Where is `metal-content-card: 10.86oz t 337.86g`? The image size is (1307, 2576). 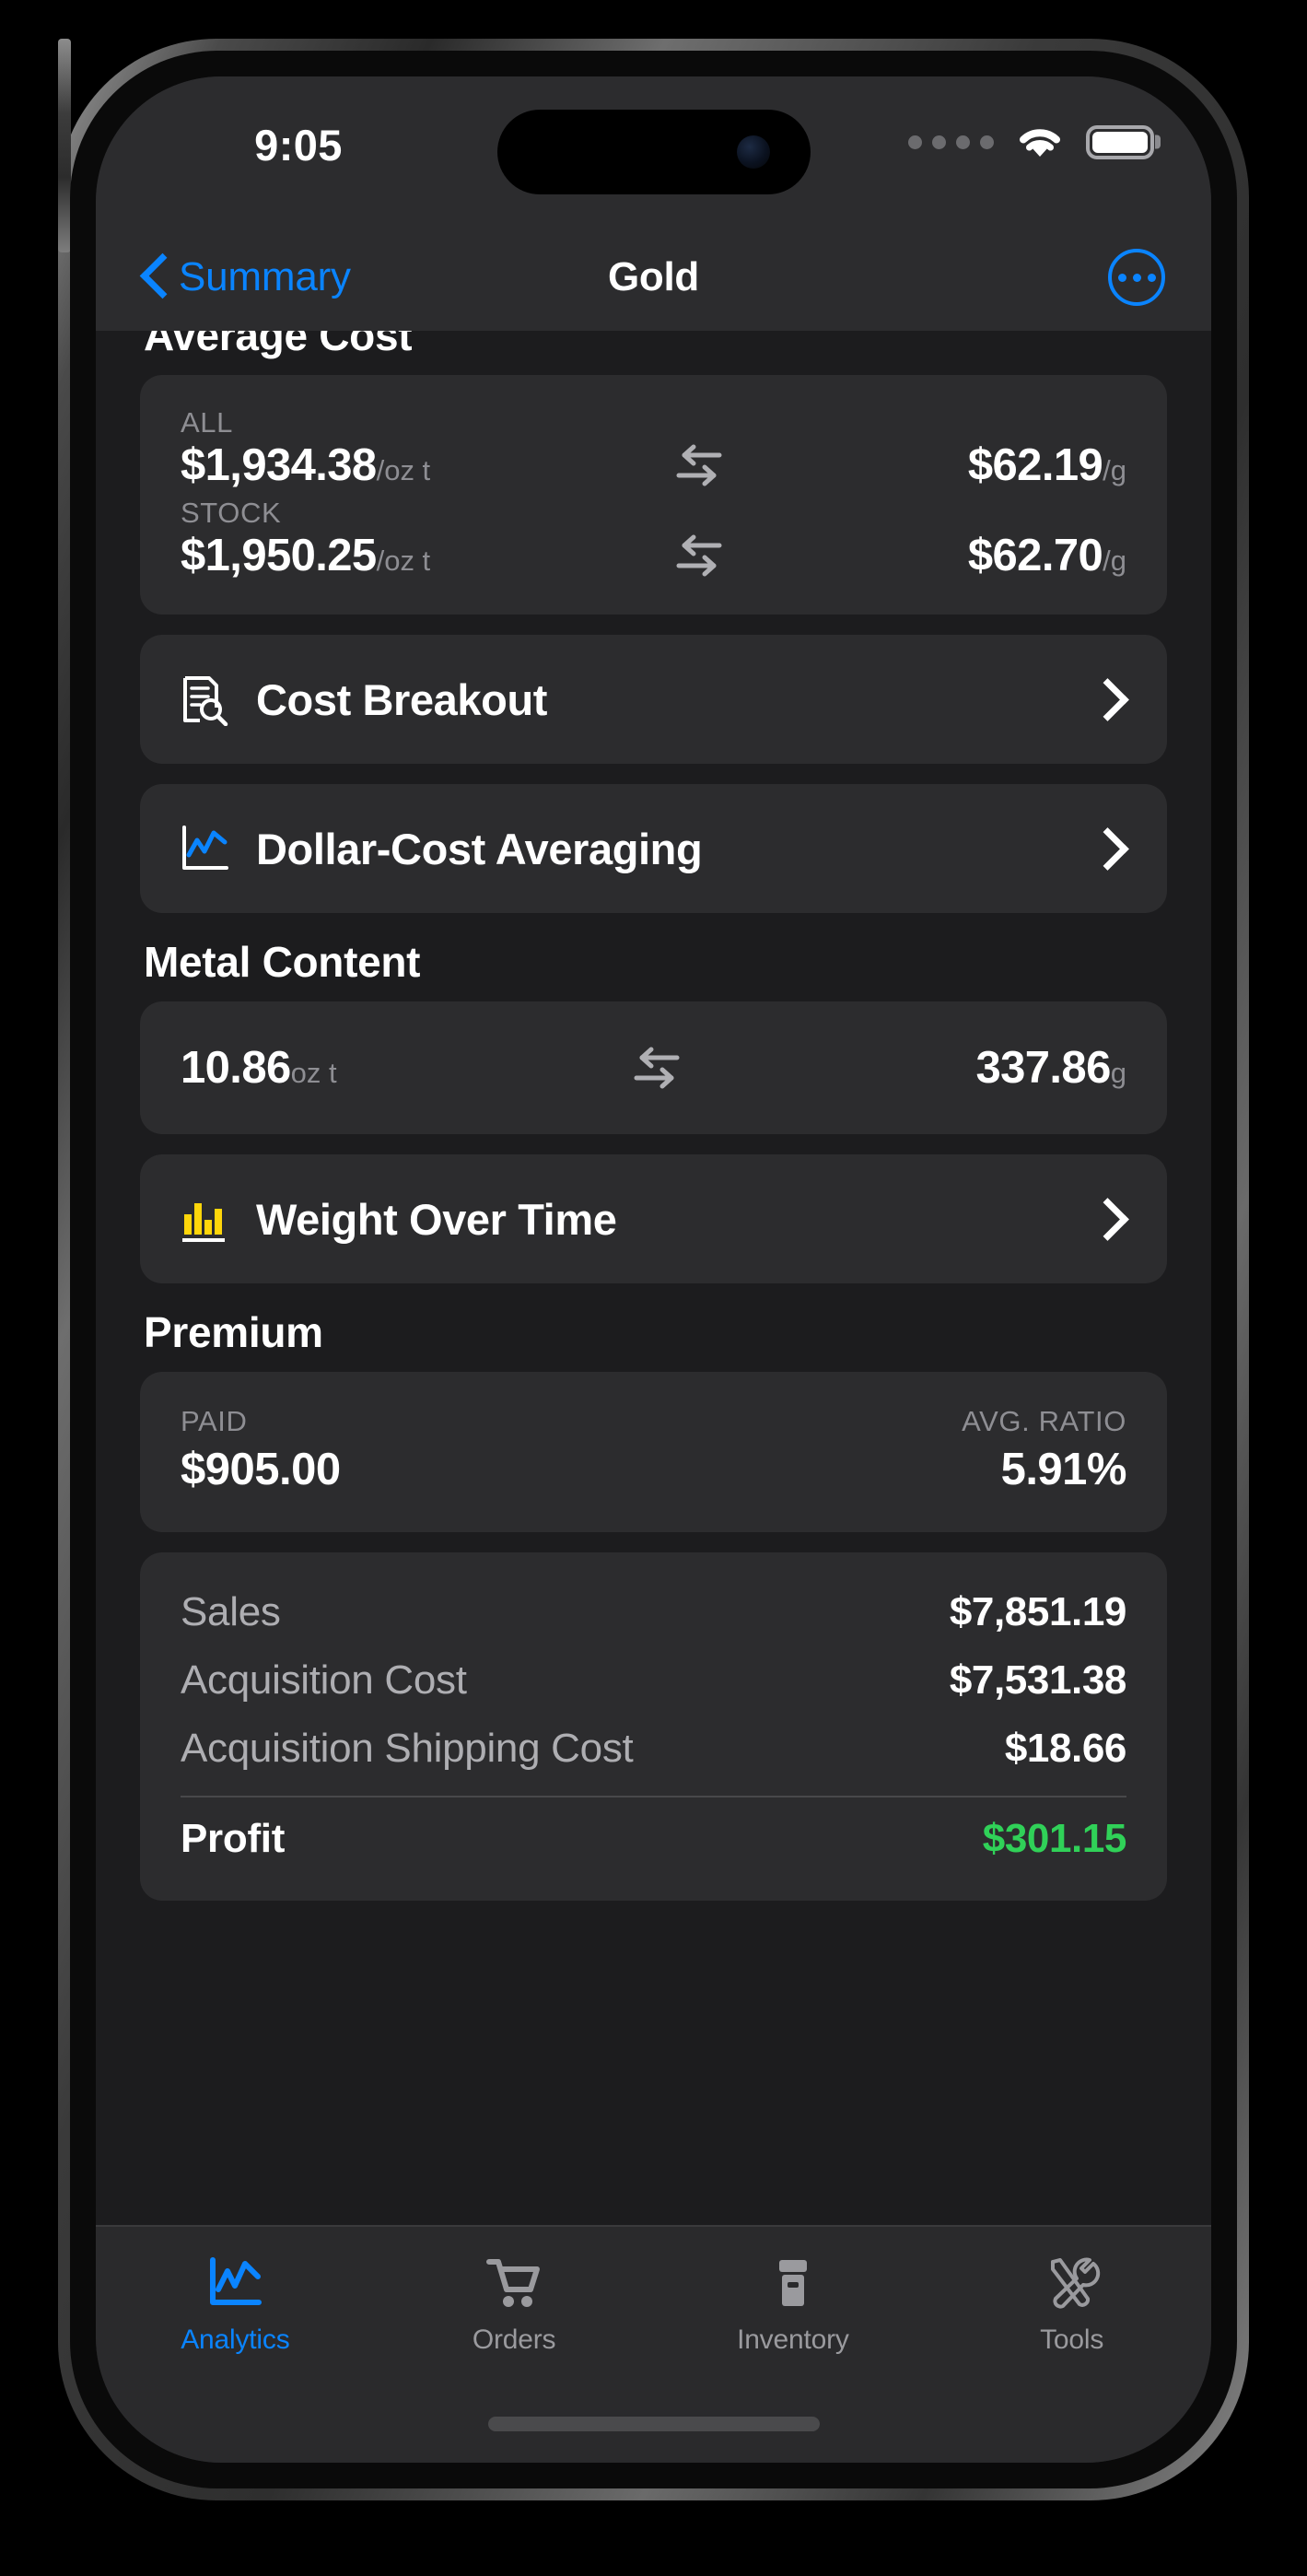 metal-content-card: 10.86oz t 337.86g is located at coordinates (653, 1067).